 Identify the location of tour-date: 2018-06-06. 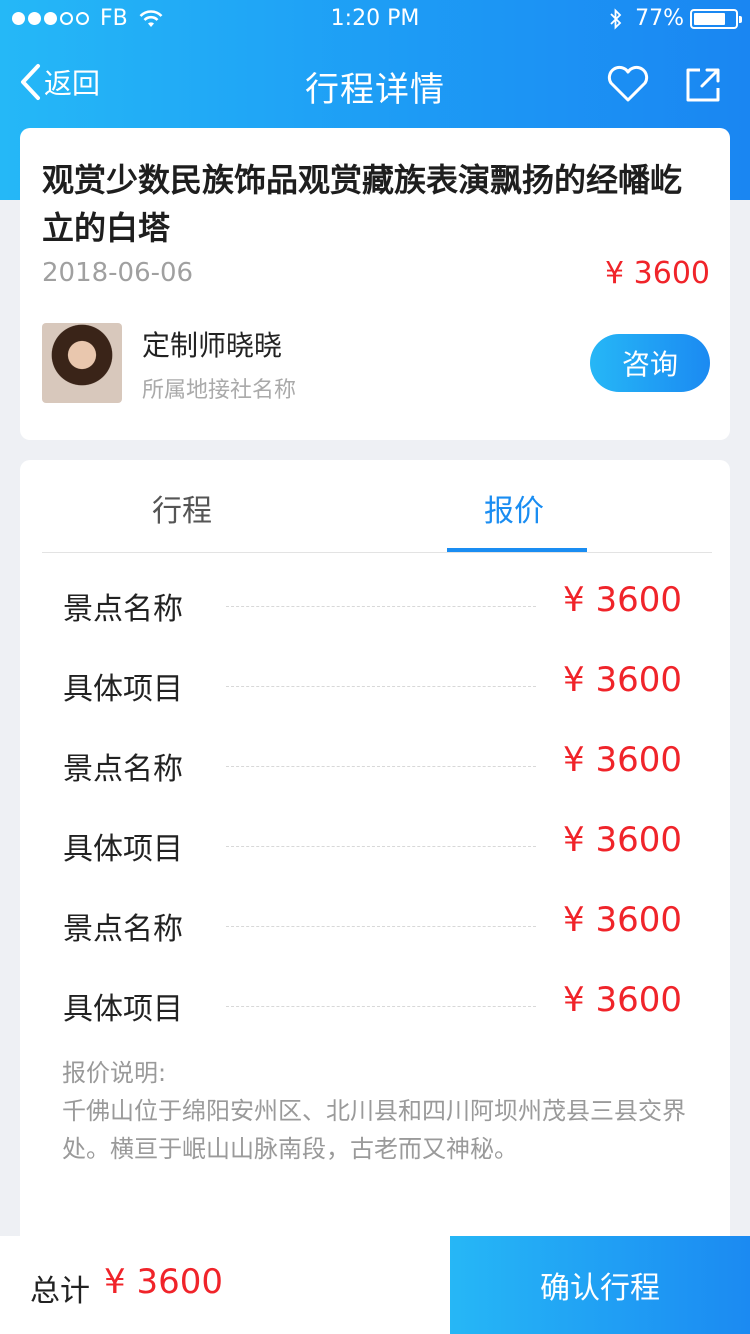
(118, 273).